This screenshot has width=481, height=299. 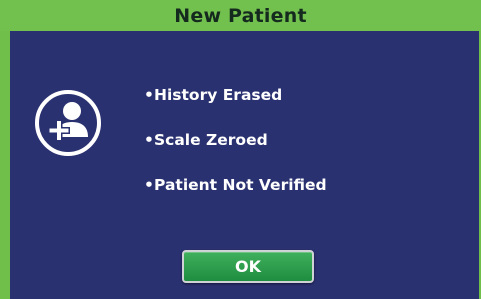 I want to click on ok-button: OK, so click(x=248, y=266).